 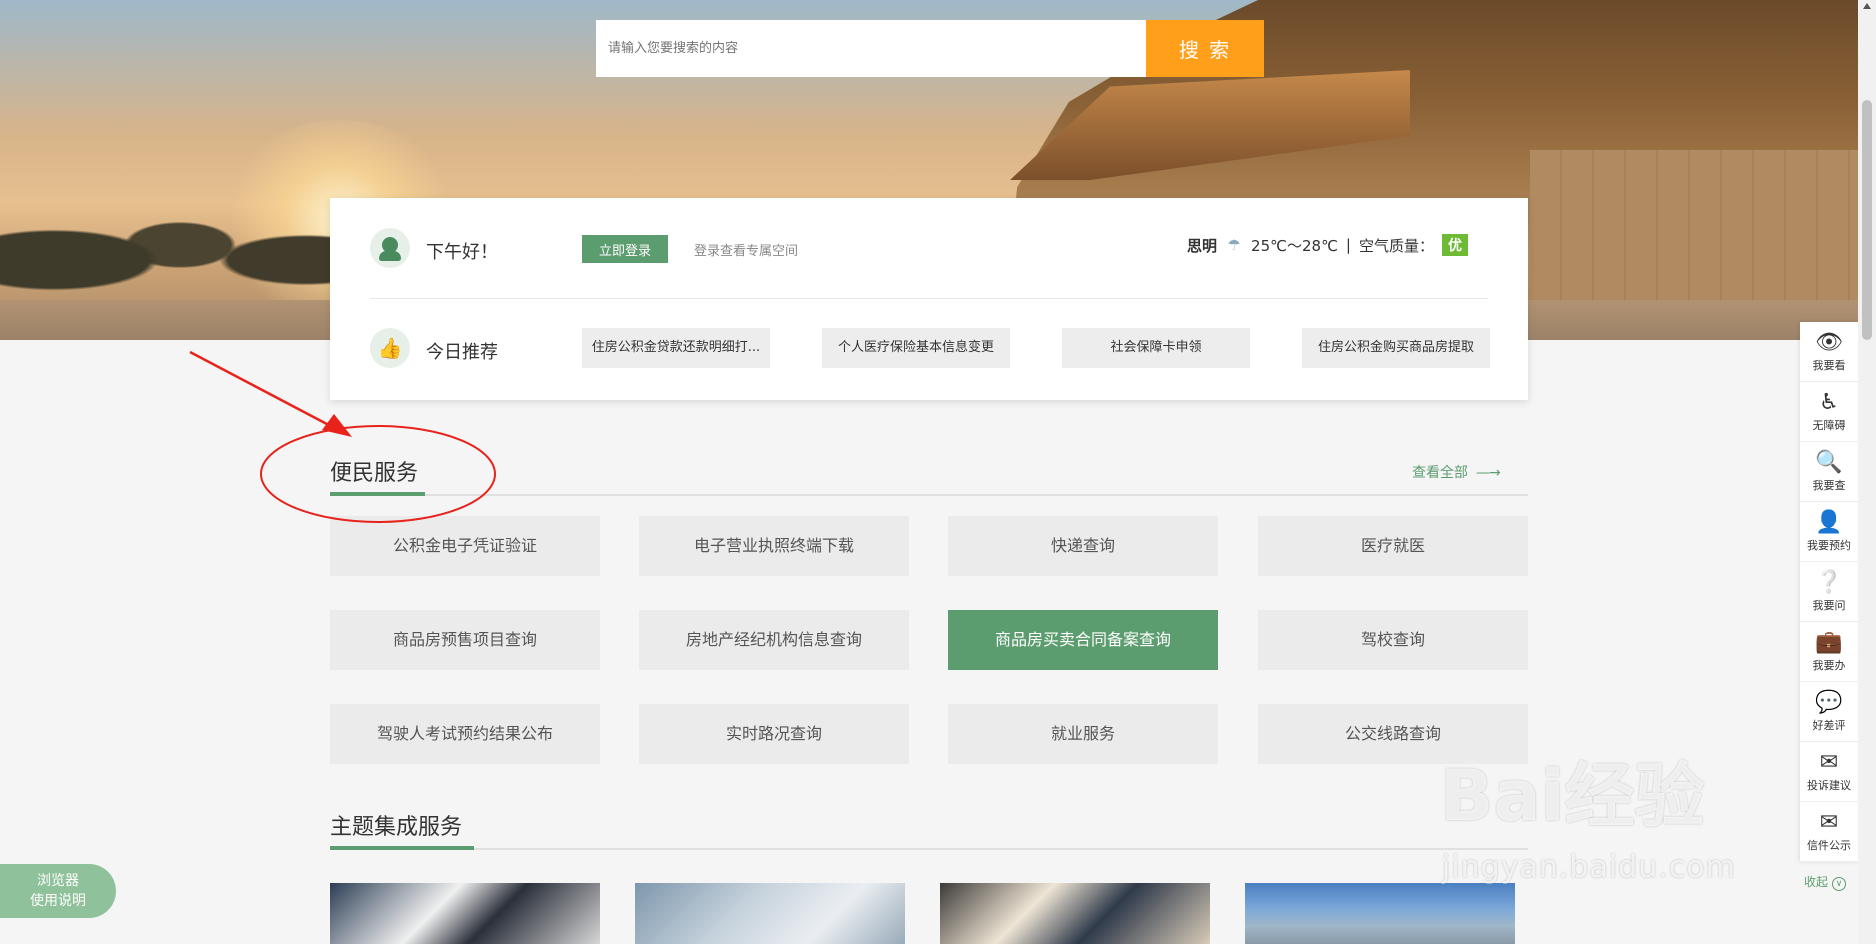 I want to click on search-input, so click(x=871, y=48).